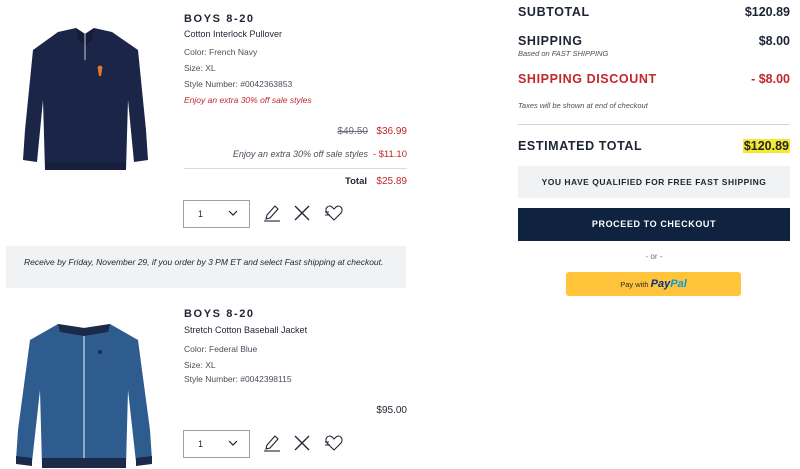 The height and width of the screenshot is (469, 800). Describe the element at coordinates (587, 79) in the screenshot. I see `shipping-discount-label: SHIPPING DISCOUNT` at that location.